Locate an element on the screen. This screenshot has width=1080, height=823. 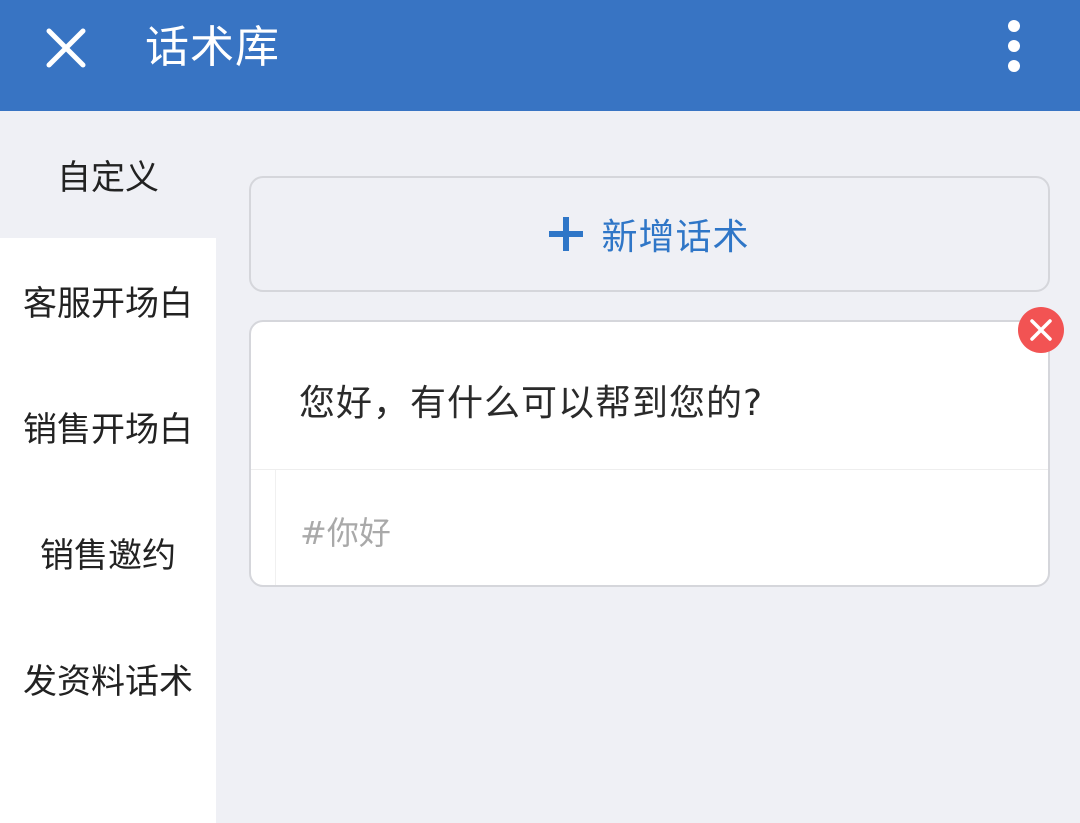
sidebar-item-sales-opening: 销售开场白 is located at coordinates (108, 426).